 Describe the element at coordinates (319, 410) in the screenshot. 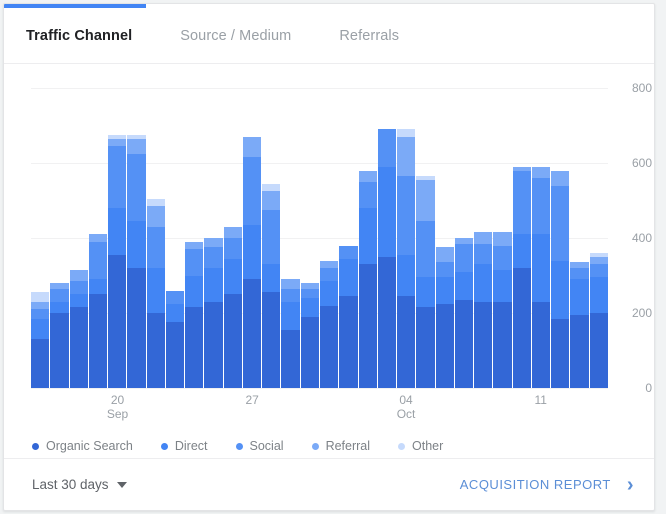

I see `x-axis-ticks: 20 Sep 27 04 Oct 11` at that location.